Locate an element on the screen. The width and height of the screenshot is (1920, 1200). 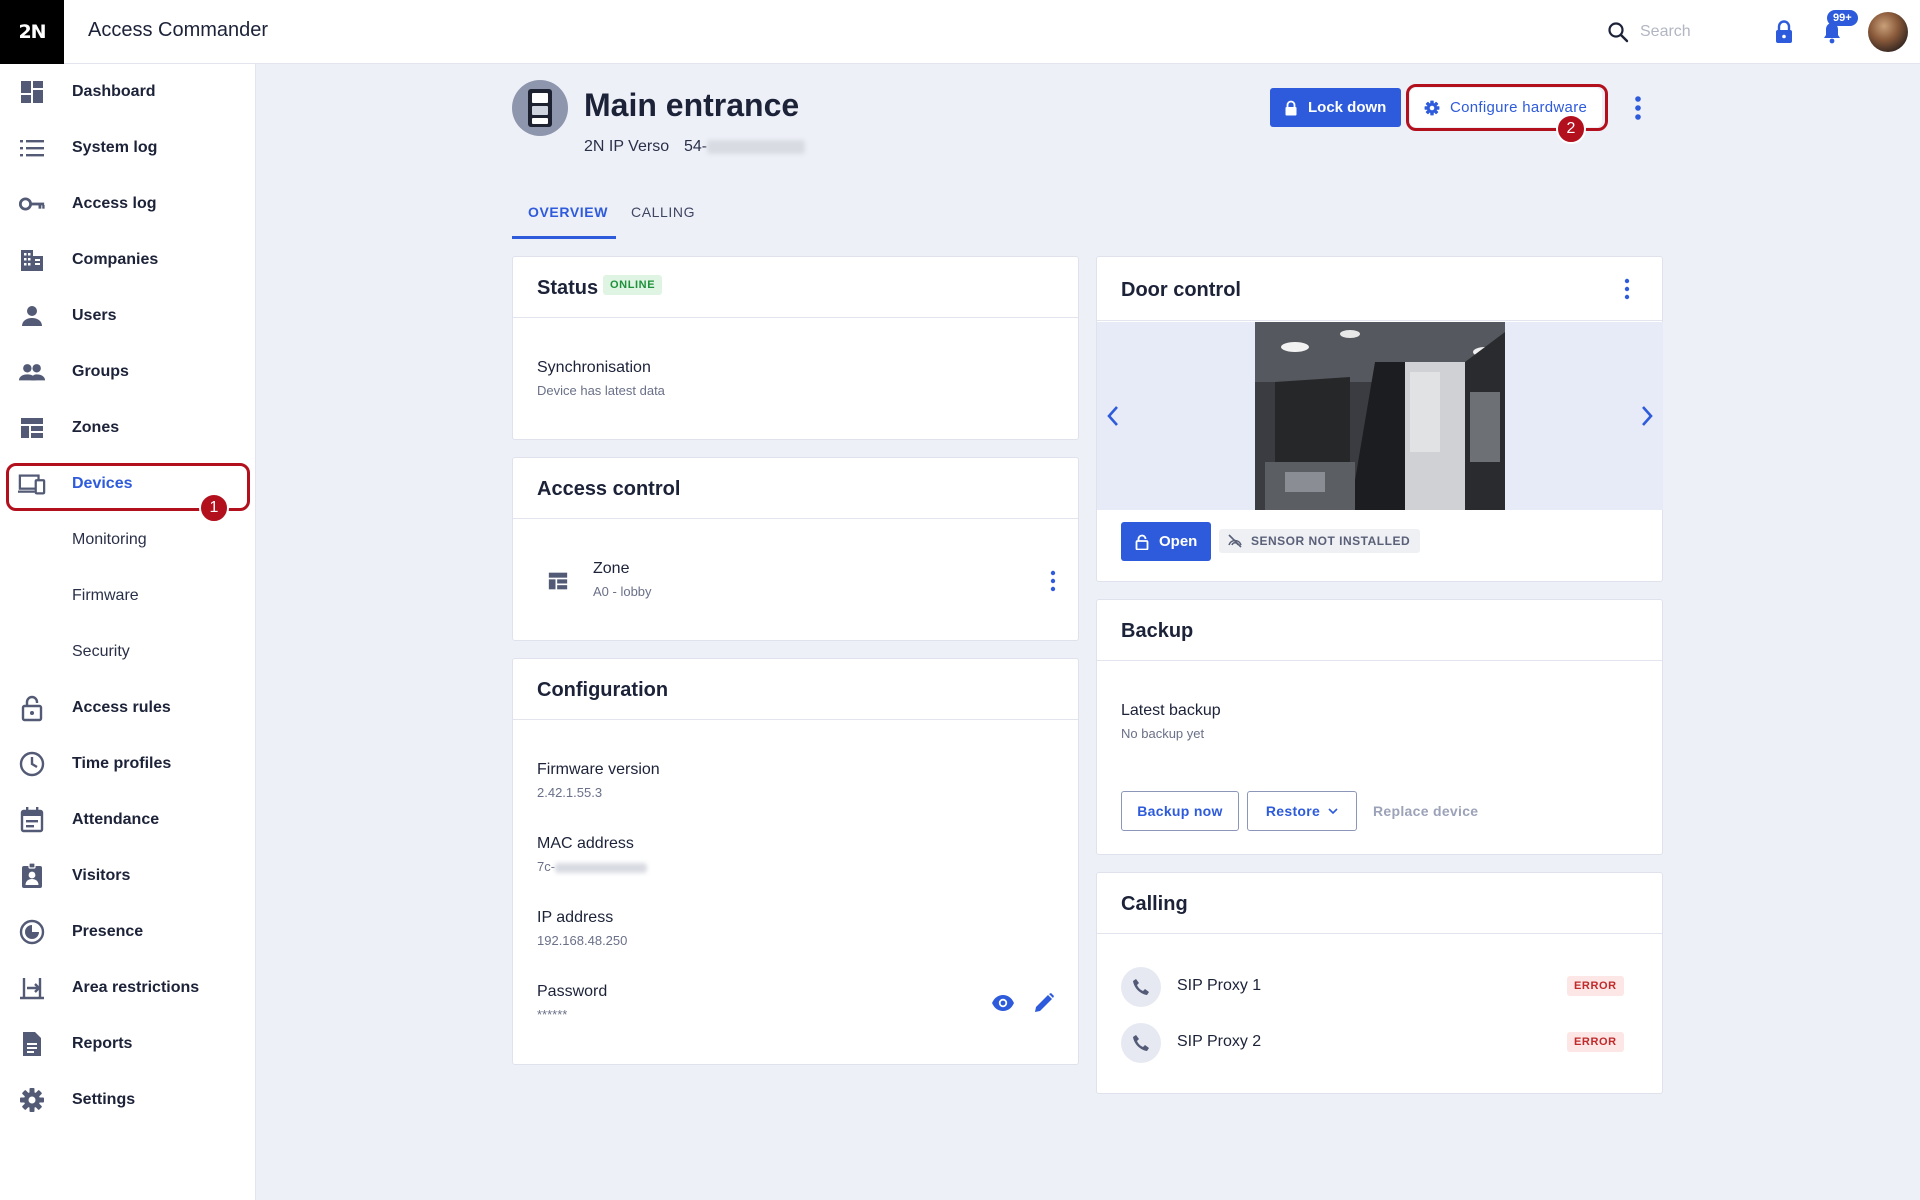
top-bar: 2N Access Commander 99+ is located at coordinates (960, 32).